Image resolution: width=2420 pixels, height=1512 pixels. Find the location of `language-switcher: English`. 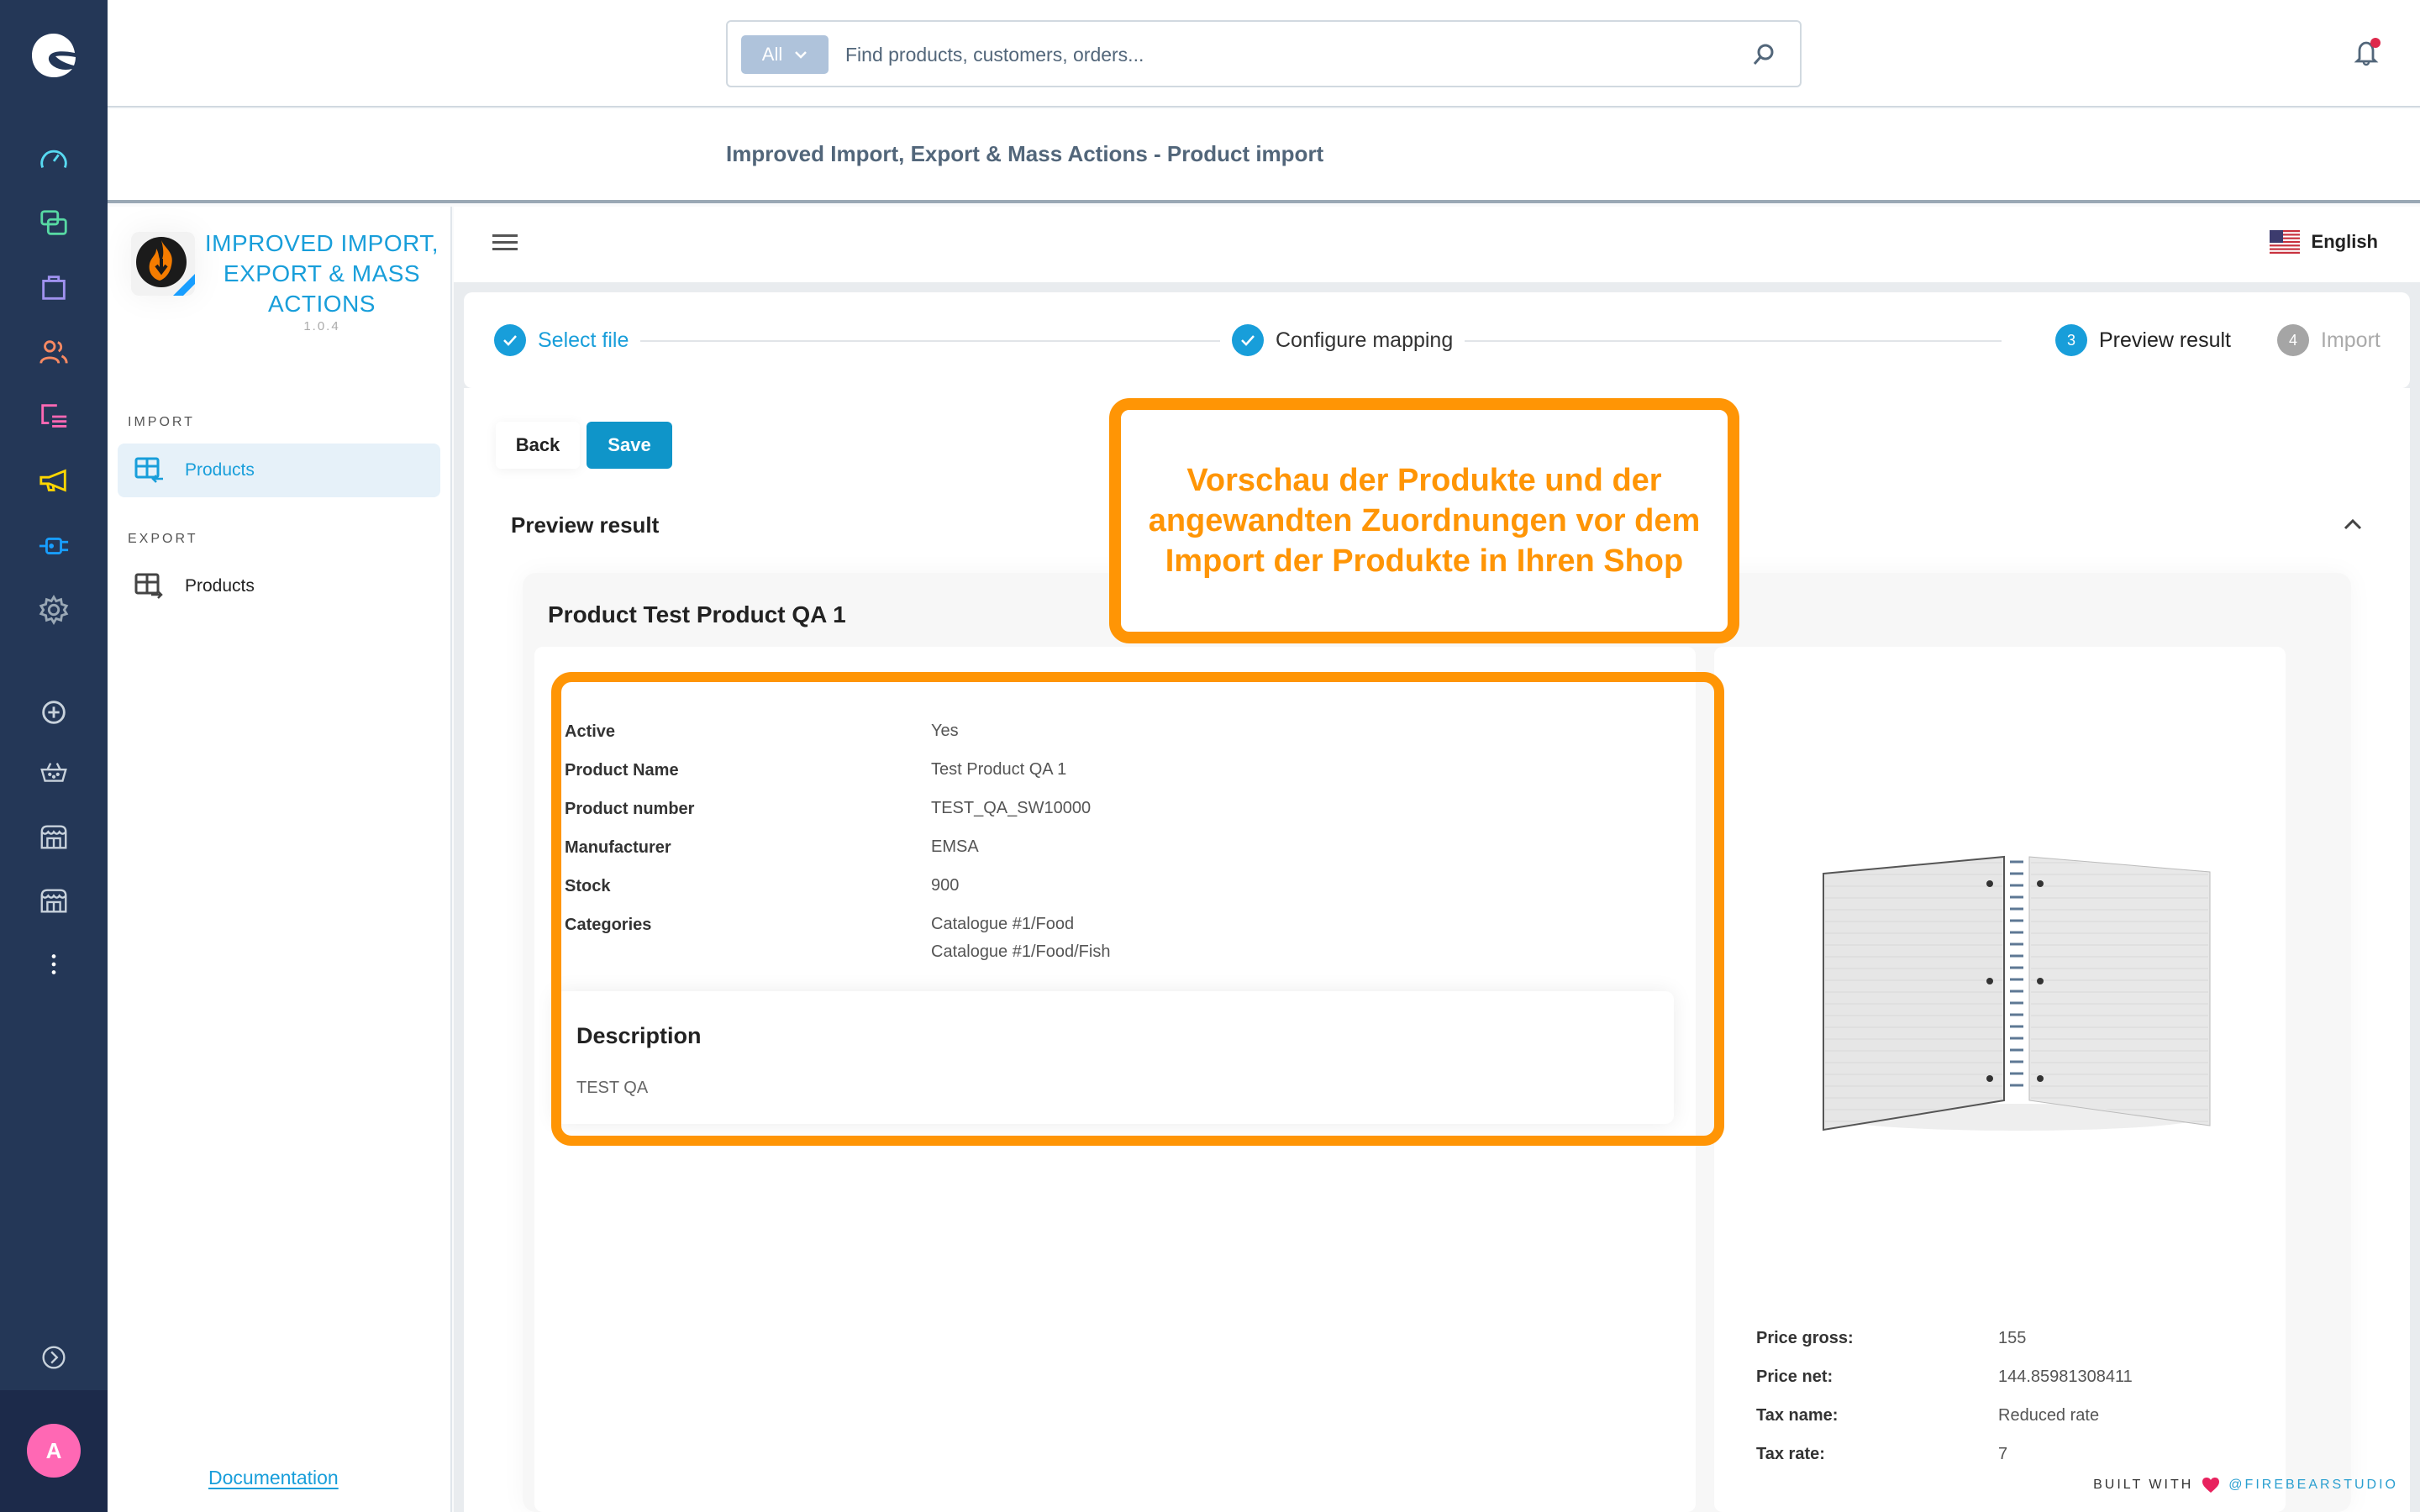

language-switcher: English is located at coordinates (2324, 242).